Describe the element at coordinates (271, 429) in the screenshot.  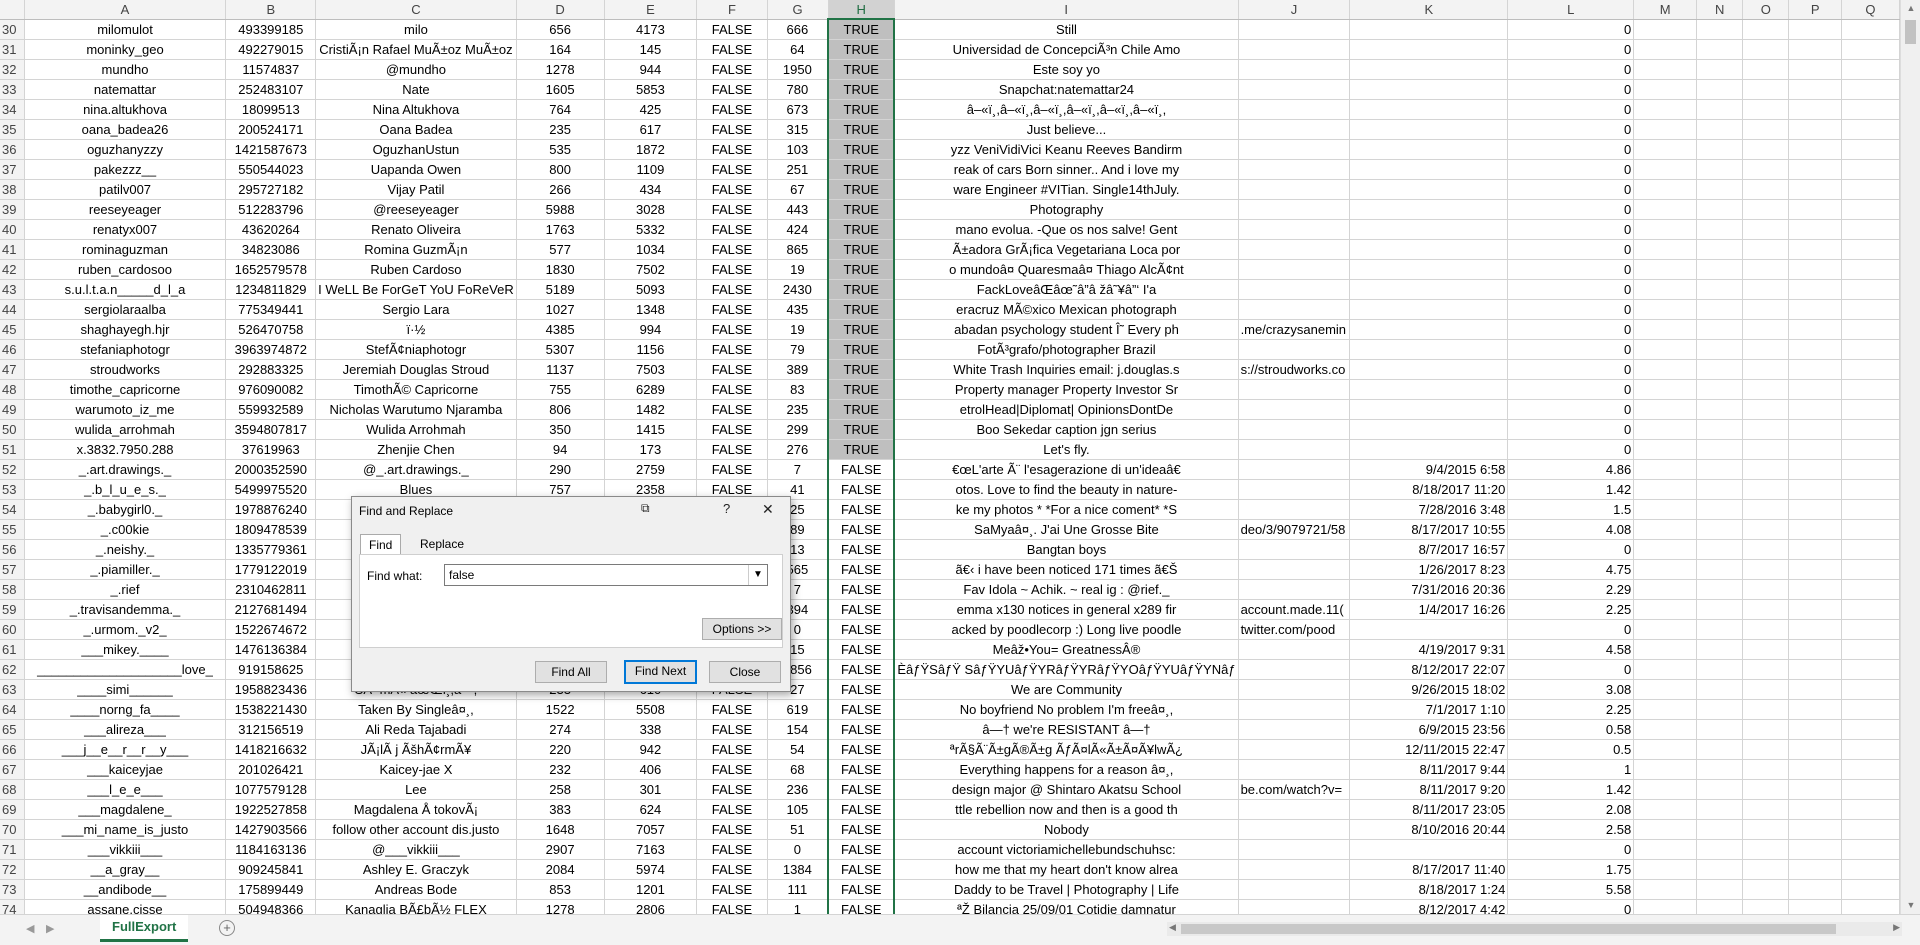
I see `cell-b: 3594807817` at that location.